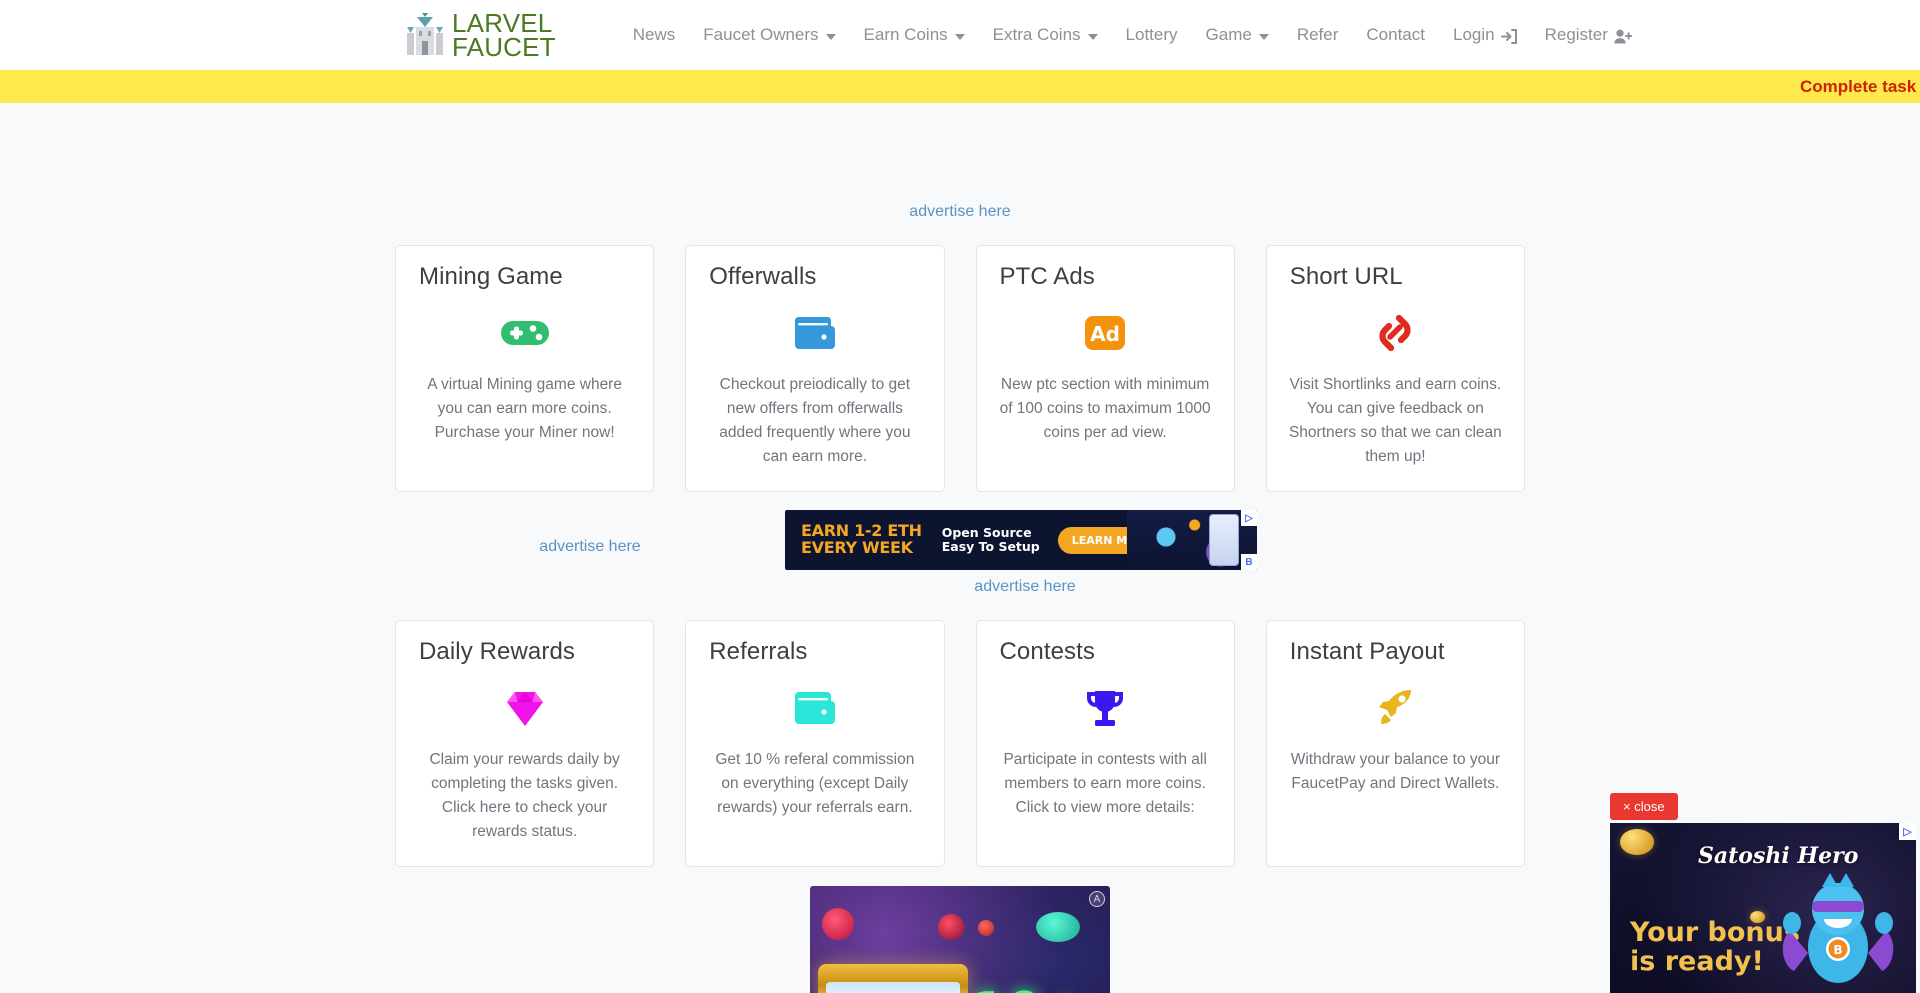 This screenshot has width=1920, height=993. What do you see at coordinates (425, 34) in the screenshot?
I see `castle-logo-icon` at bounding box center [425, 34].